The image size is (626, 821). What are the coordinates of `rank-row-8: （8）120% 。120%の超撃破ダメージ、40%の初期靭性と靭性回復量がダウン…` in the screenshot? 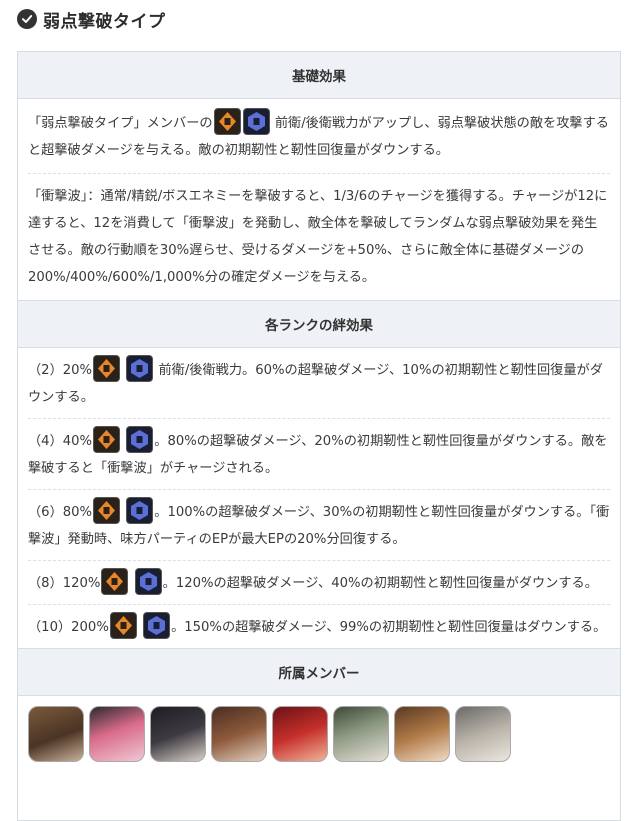 It's located at (319, 582).